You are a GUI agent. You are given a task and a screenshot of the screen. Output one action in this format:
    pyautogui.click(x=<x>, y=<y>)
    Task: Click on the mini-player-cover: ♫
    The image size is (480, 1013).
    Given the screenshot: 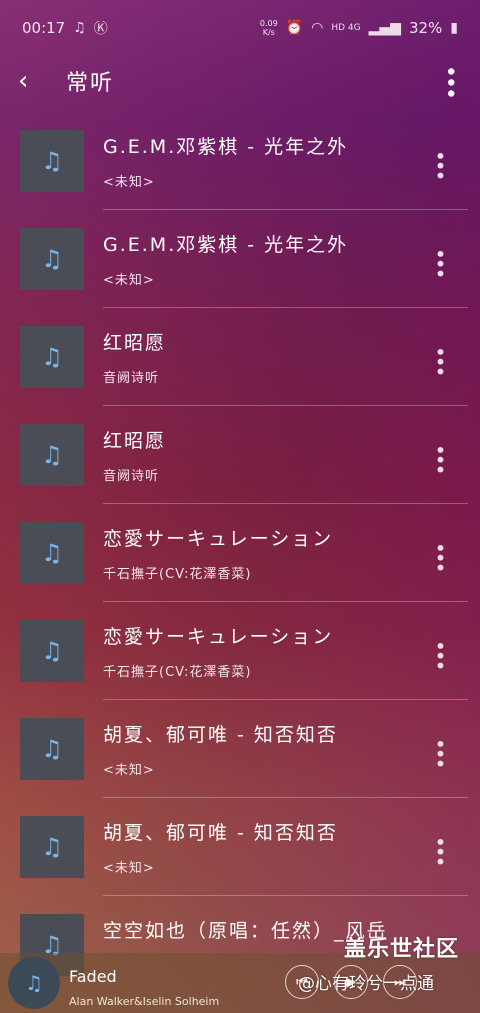 What is the action you would take?
    pyautogui.click(x=34, y=983)
    